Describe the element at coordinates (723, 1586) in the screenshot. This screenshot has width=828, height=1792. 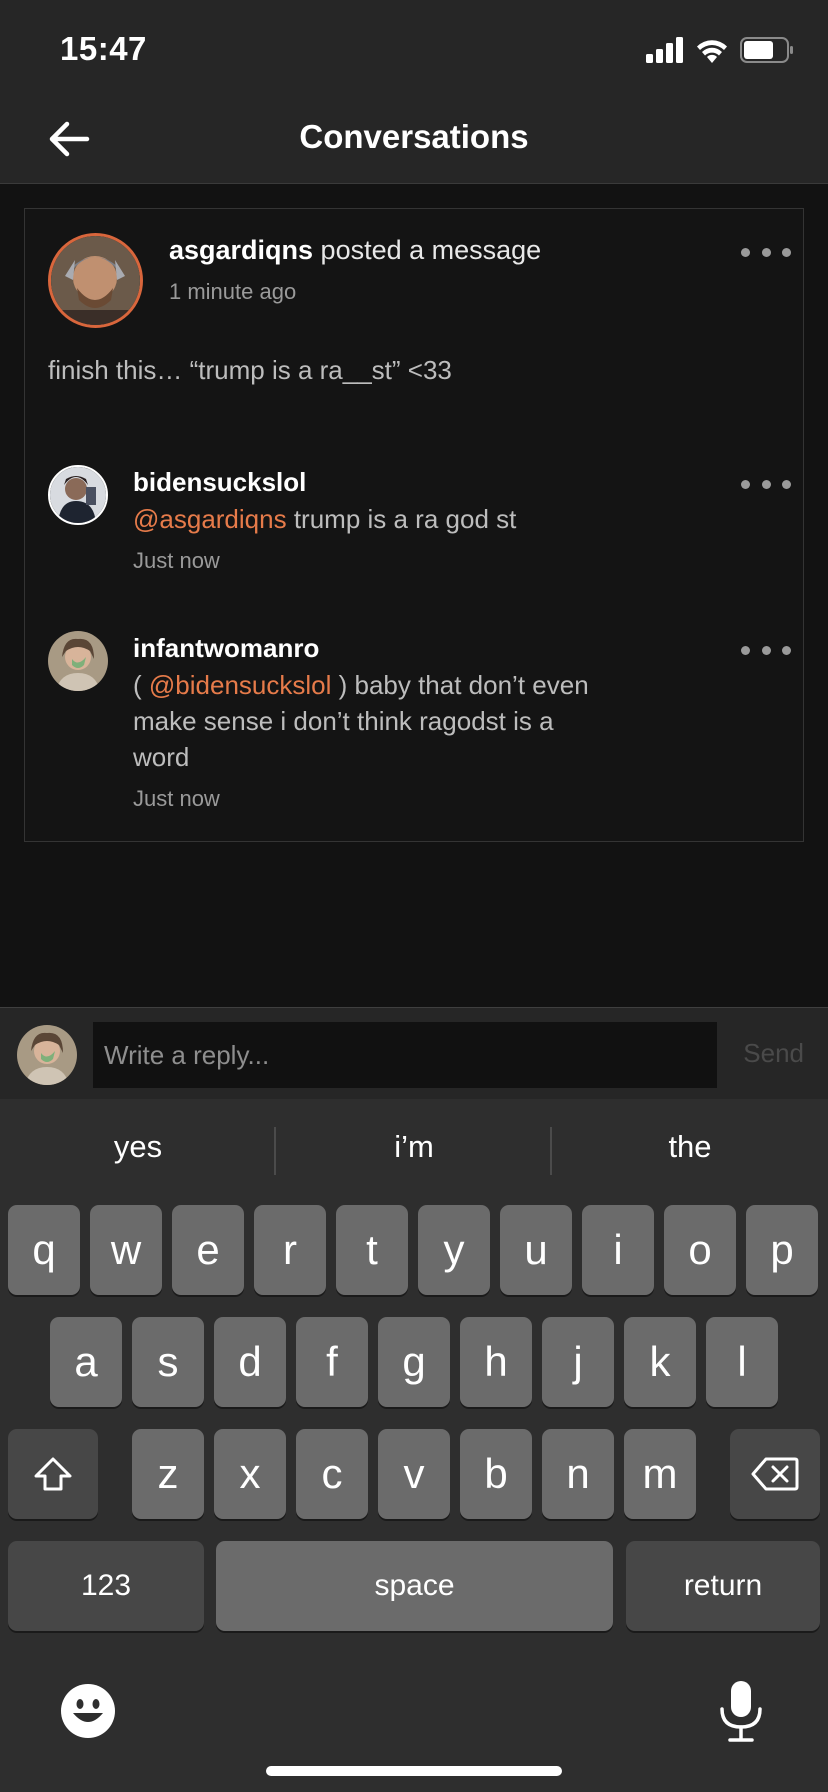
I see `return-key: return` at that location.